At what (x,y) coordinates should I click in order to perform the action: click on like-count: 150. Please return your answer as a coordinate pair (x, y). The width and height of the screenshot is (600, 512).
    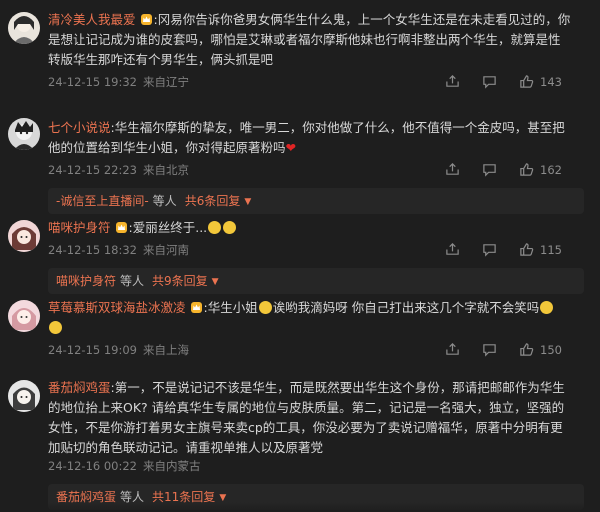
    Looking at the image, I should click on (551, 349).